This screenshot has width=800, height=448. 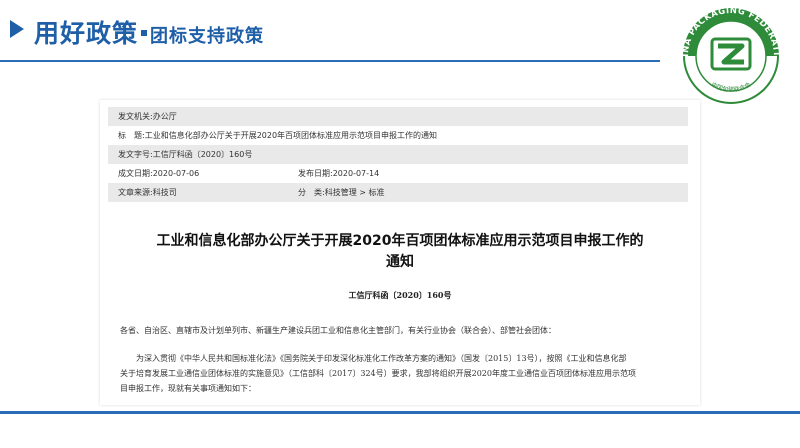 I want to click on cpf-logo-icon: CHINA PACKAGING FEDERATION 中国包装联合会, so click(x=722, y=52).